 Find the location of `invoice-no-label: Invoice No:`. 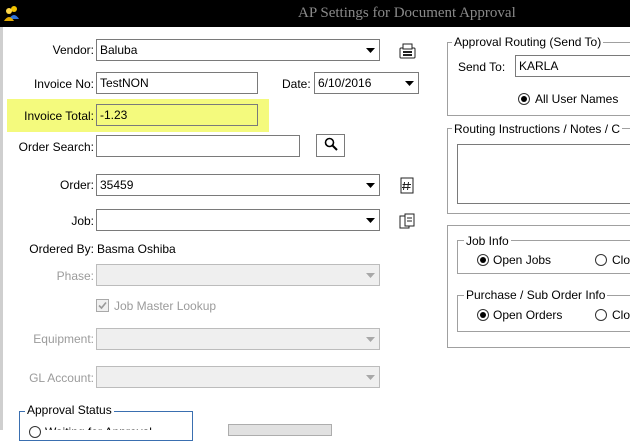

invoice-no-label: Invoice No: is located at coordinates (63, 84).